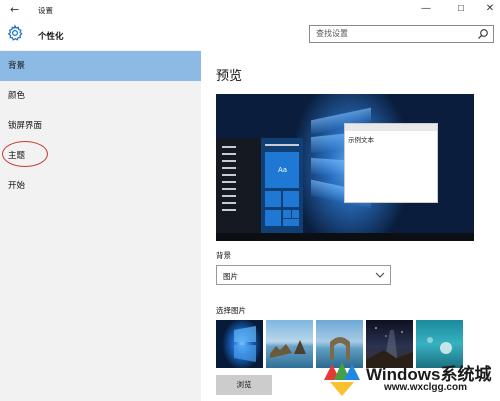 This screenshot has width=500, height=401. What do you see at coordinates (391, 33) in the screenshot?
I see `search-input` at bounding box center [391, 33].